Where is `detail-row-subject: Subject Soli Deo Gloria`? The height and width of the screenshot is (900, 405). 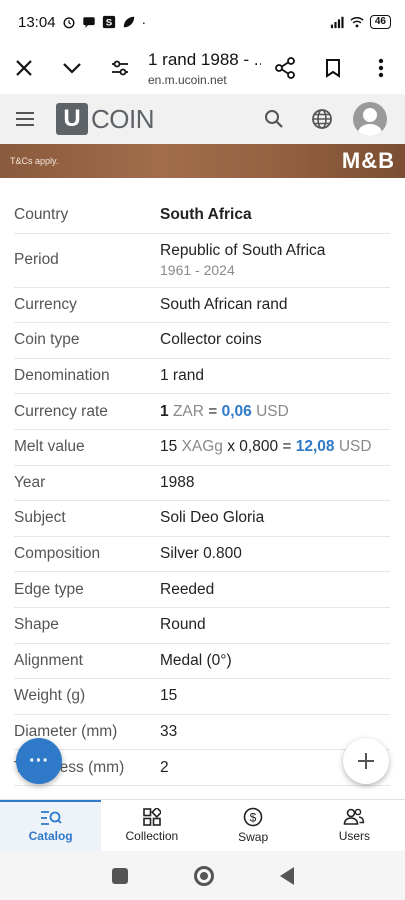 detail-row-subject: Subject Soli Deo Gloria is located at coordinates (202, 519).